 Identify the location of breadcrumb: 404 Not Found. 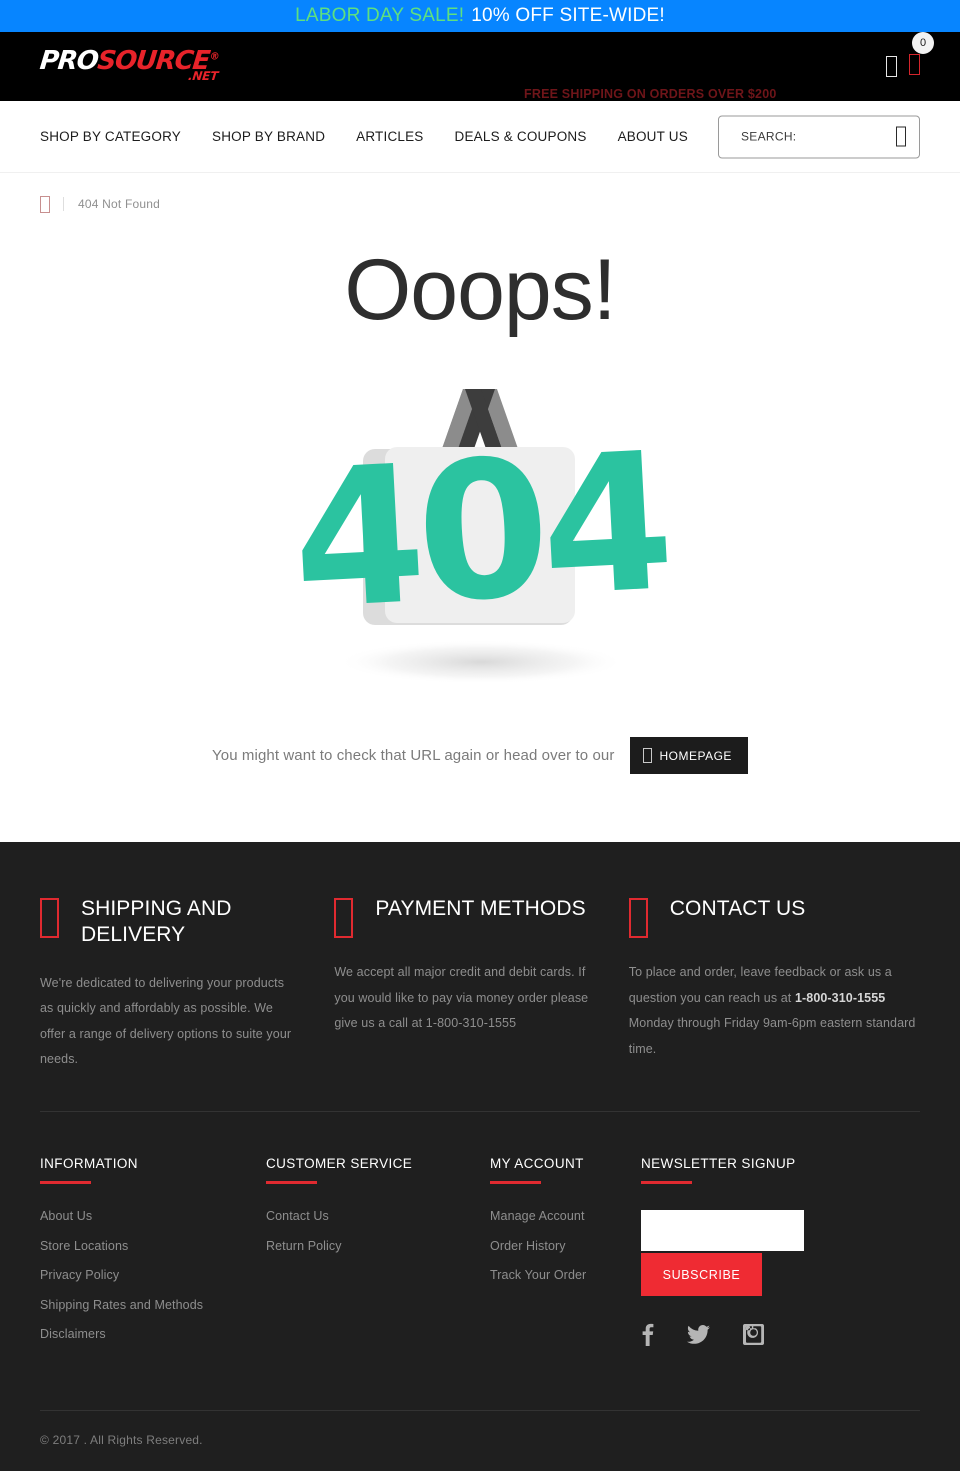
(480, 204).